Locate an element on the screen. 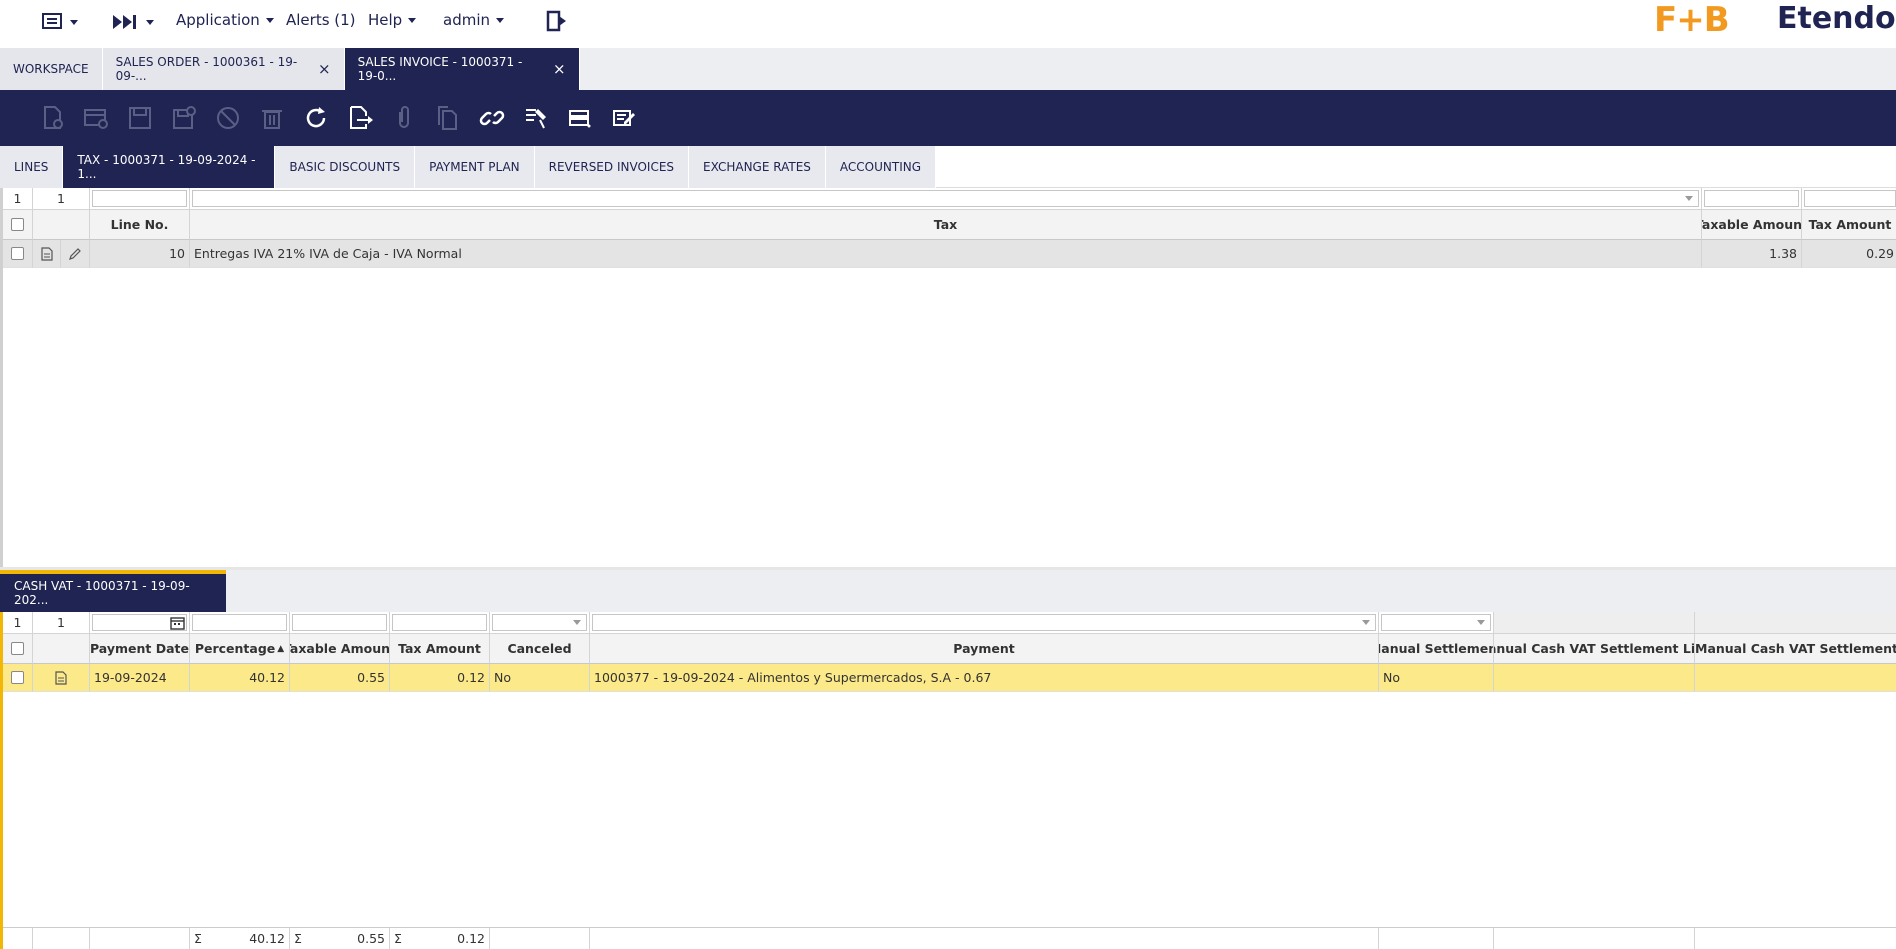  cell-taxable-amount: 1.38 is located at coordinates (1752, 254).